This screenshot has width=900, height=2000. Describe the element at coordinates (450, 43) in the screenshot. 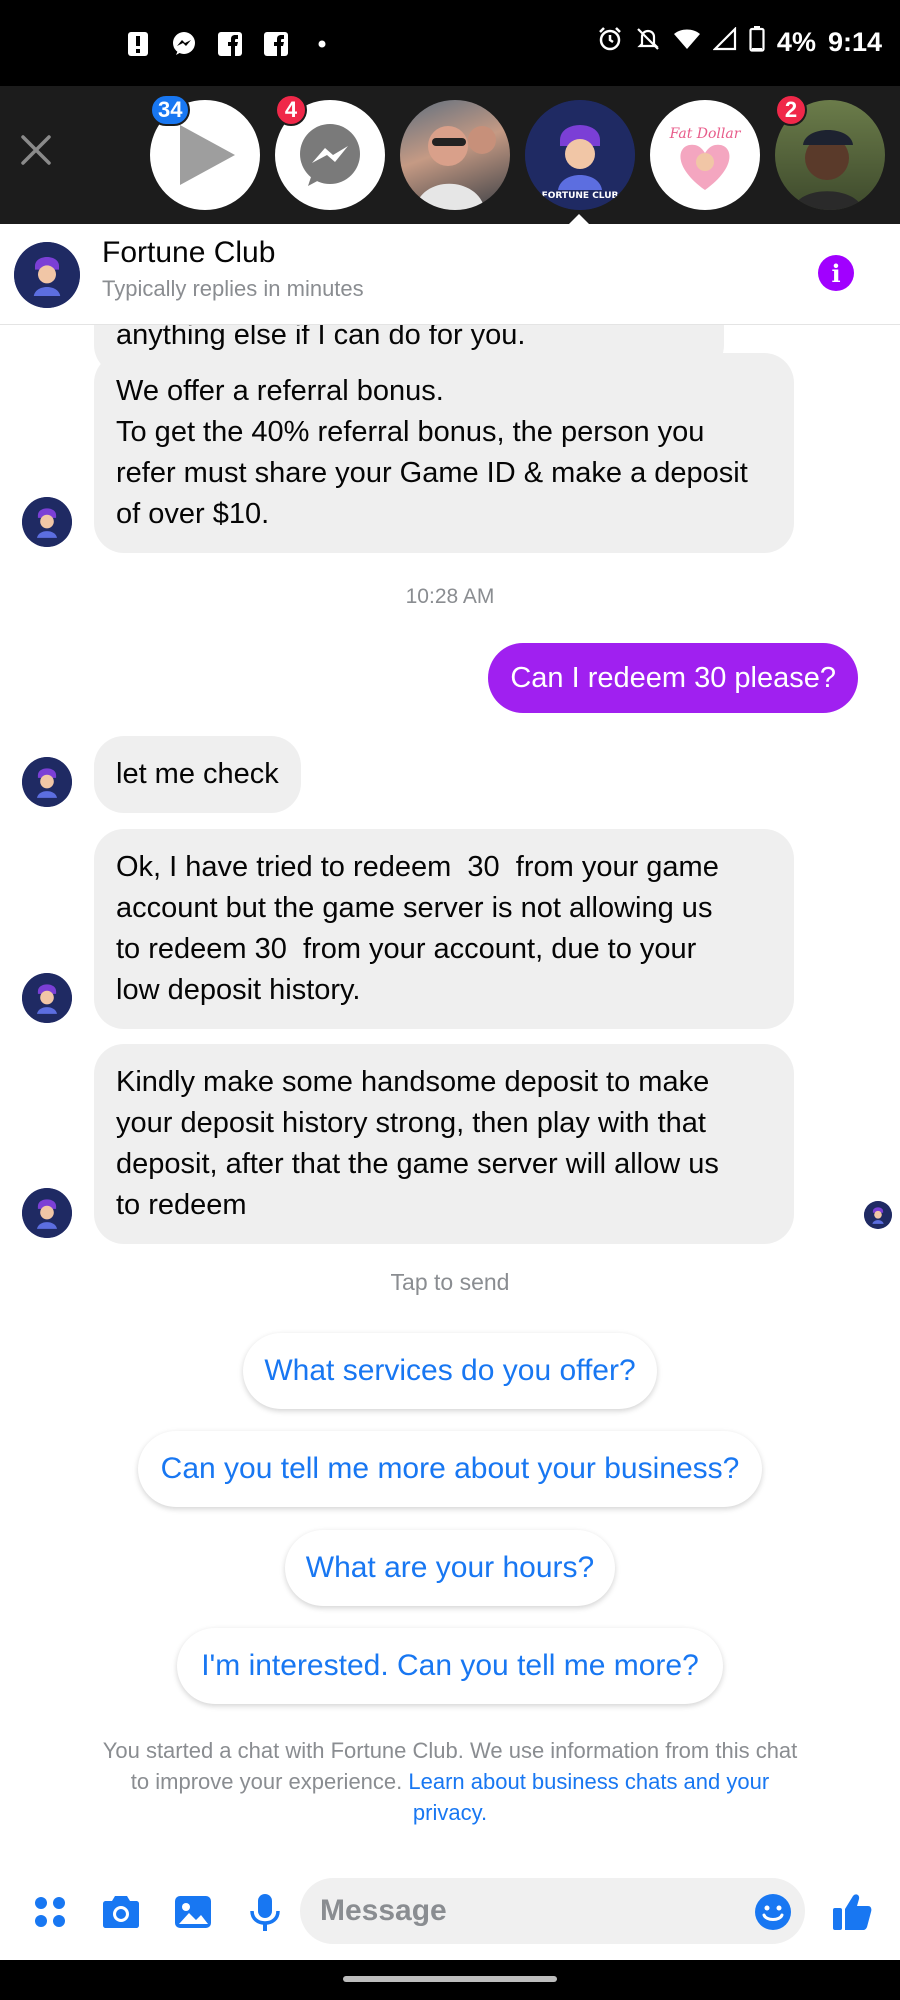

I see `status-bar: 4% 9:14` at that location.